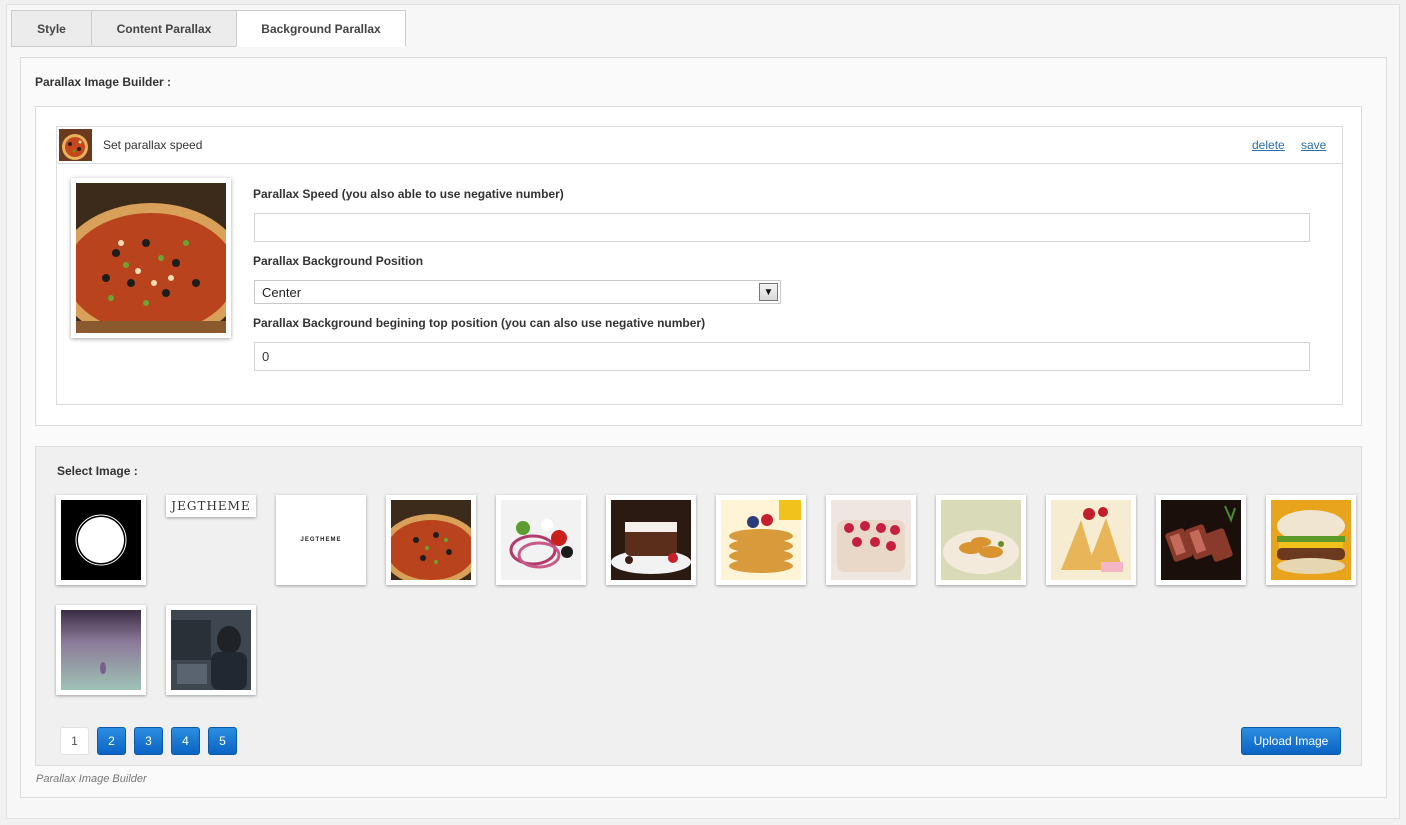  I want to click on page-4-button: 4, so click(185, 741).